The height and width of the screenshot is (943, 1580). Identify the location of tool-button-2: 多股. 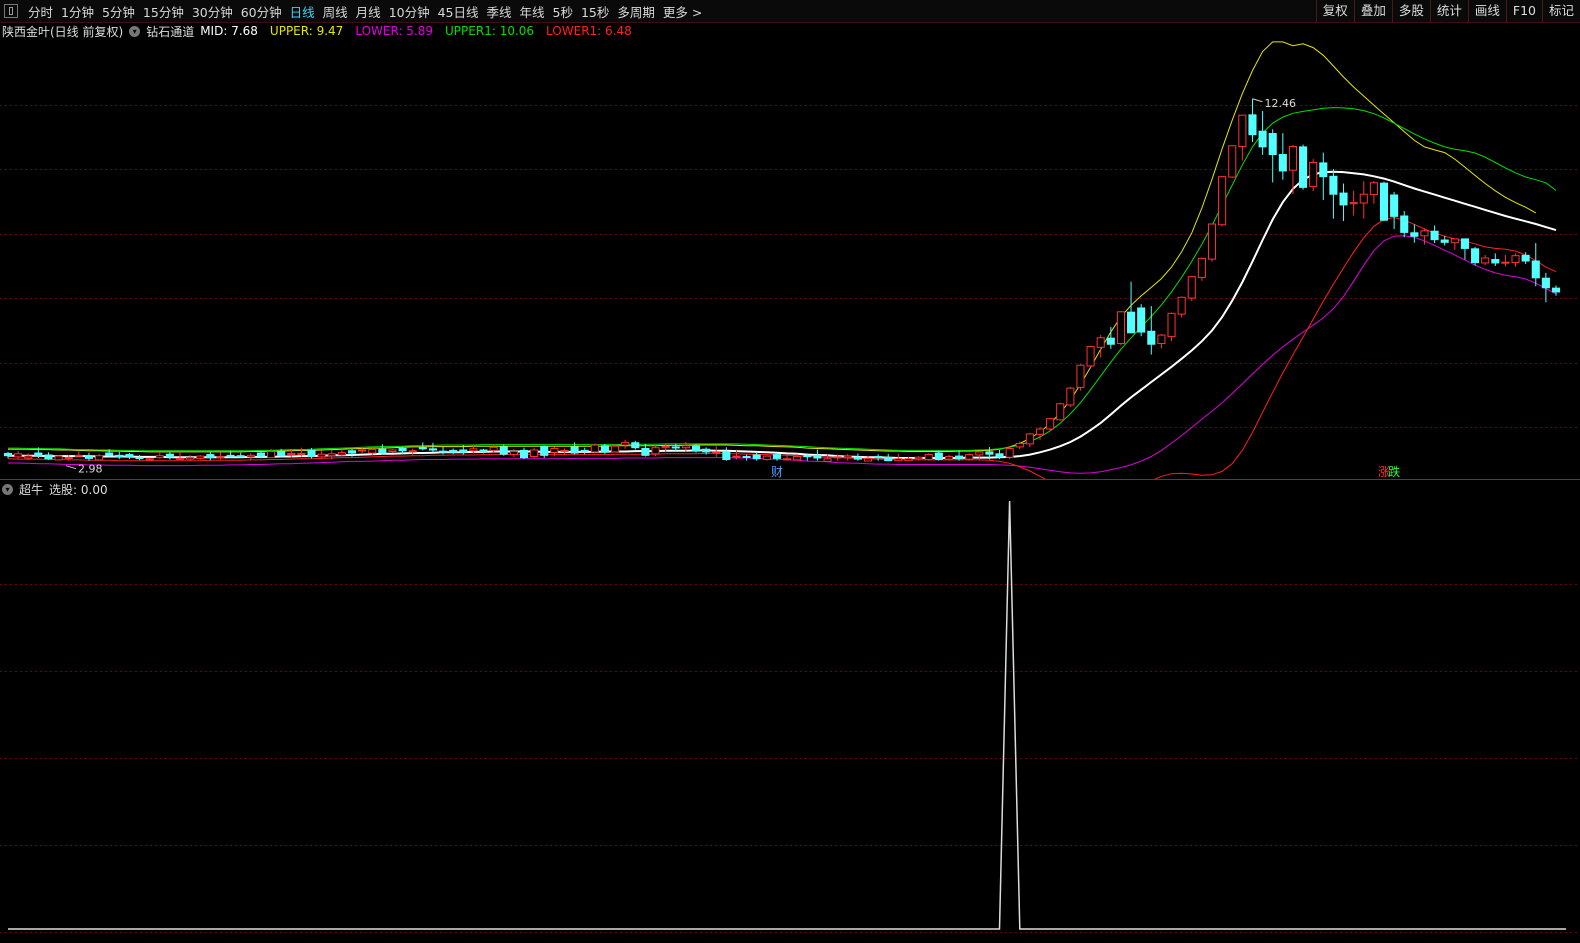
(1410, 11).